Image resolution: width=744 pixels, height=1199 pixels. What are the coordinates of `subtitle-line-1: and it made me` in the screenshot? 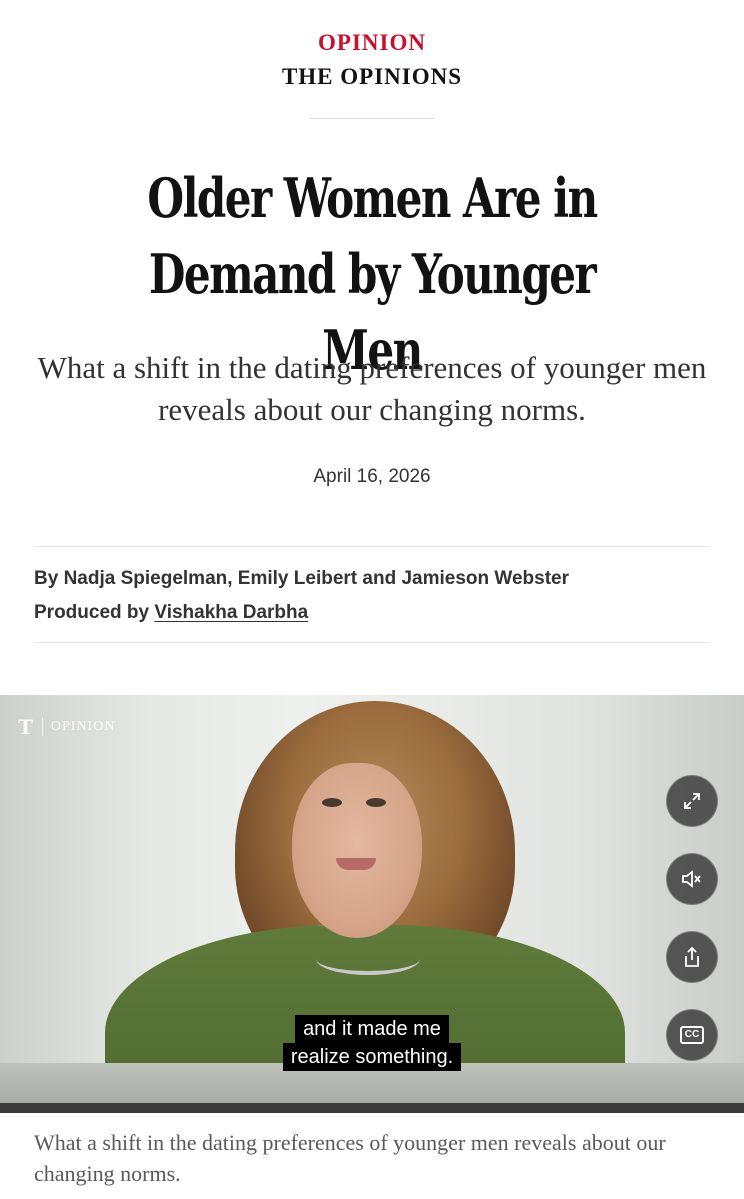 It's located at (372, 1029).